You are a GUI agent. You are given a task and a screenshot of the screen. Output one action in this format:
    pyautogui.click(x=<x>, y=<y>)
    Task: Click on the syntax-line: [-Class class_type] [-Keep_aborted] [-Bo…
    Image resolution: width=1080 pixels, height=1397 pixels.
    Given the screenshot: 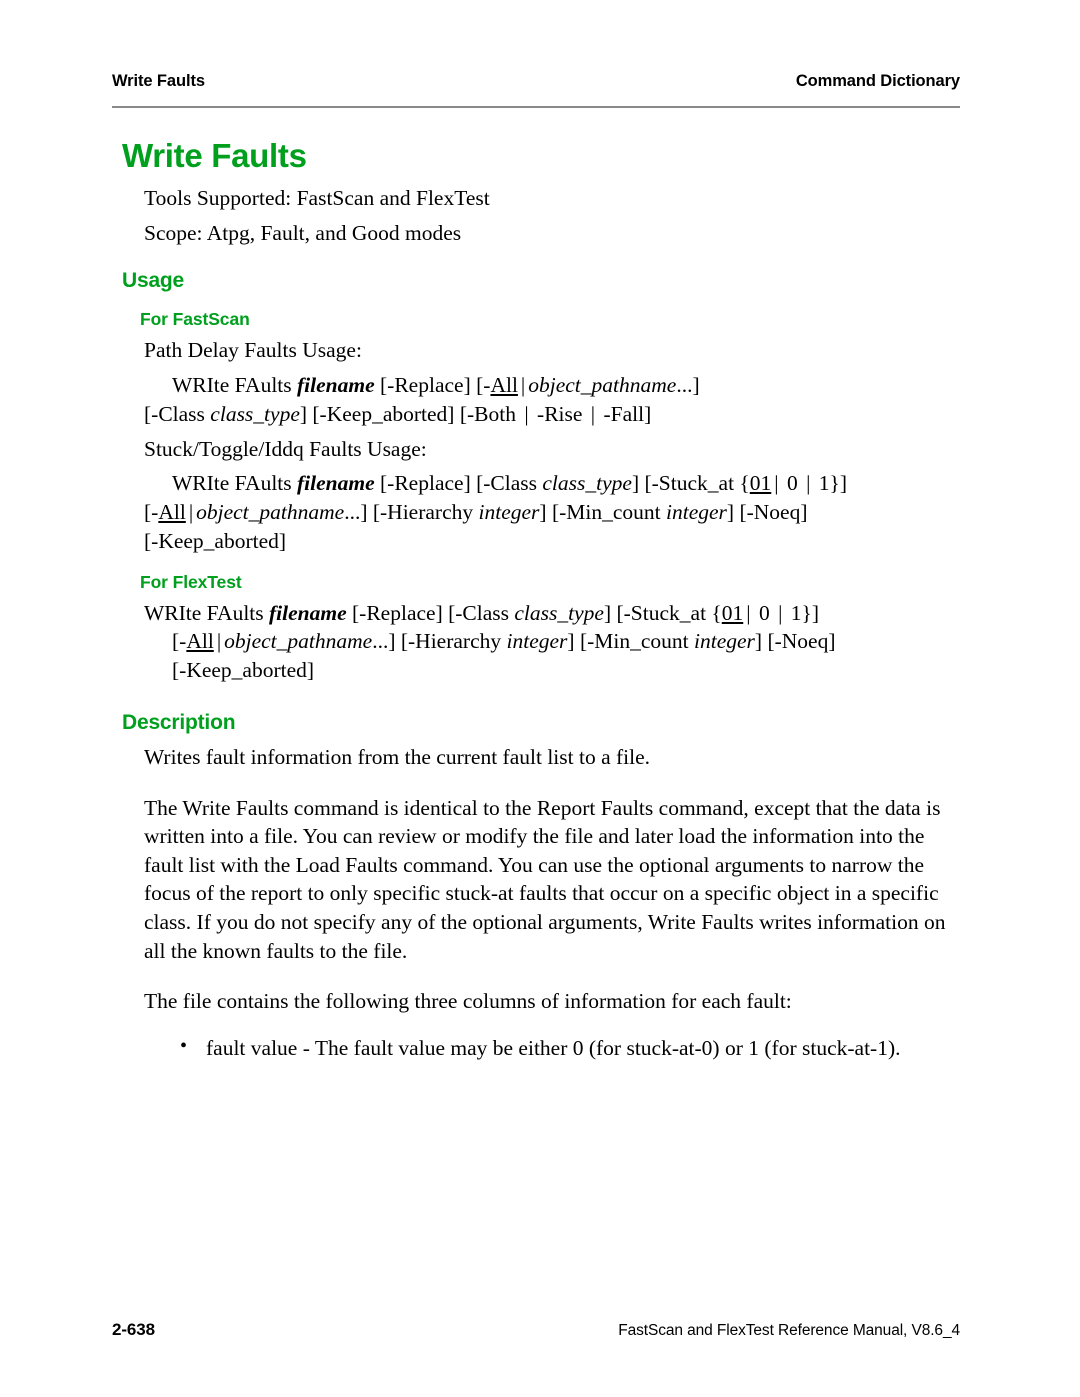 What is the action you would take?
    pyautogui.click(x=554, y=414)
    